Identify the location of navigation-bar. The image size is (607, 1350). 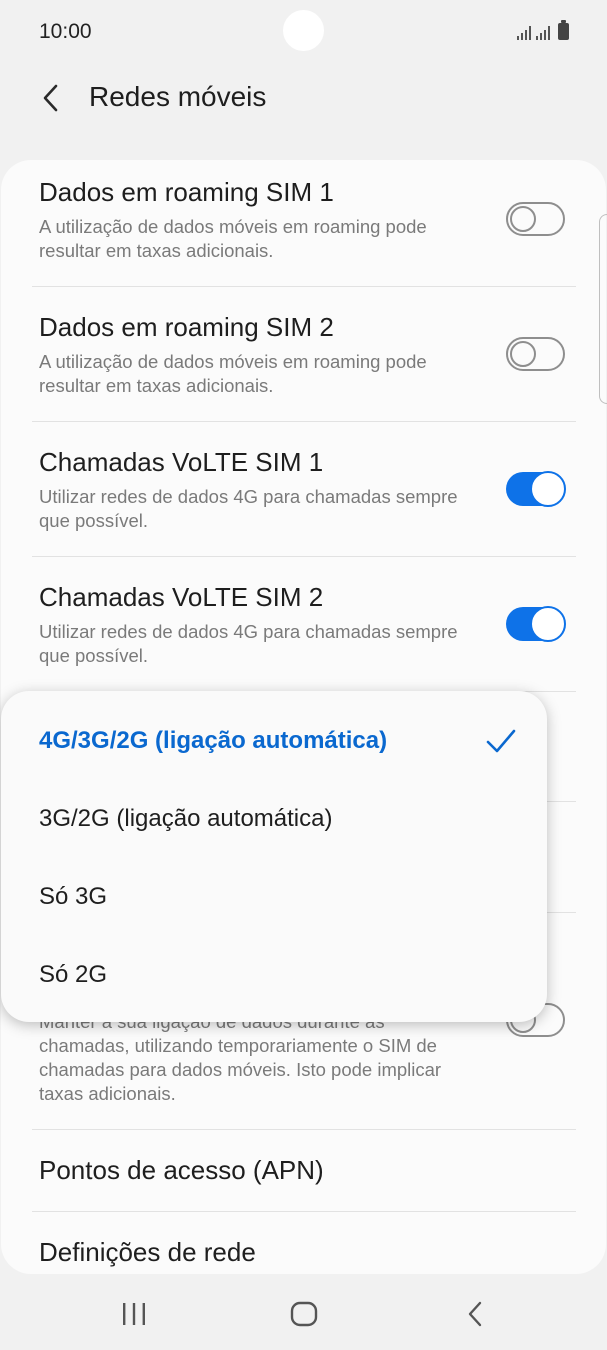
(303, 1312).